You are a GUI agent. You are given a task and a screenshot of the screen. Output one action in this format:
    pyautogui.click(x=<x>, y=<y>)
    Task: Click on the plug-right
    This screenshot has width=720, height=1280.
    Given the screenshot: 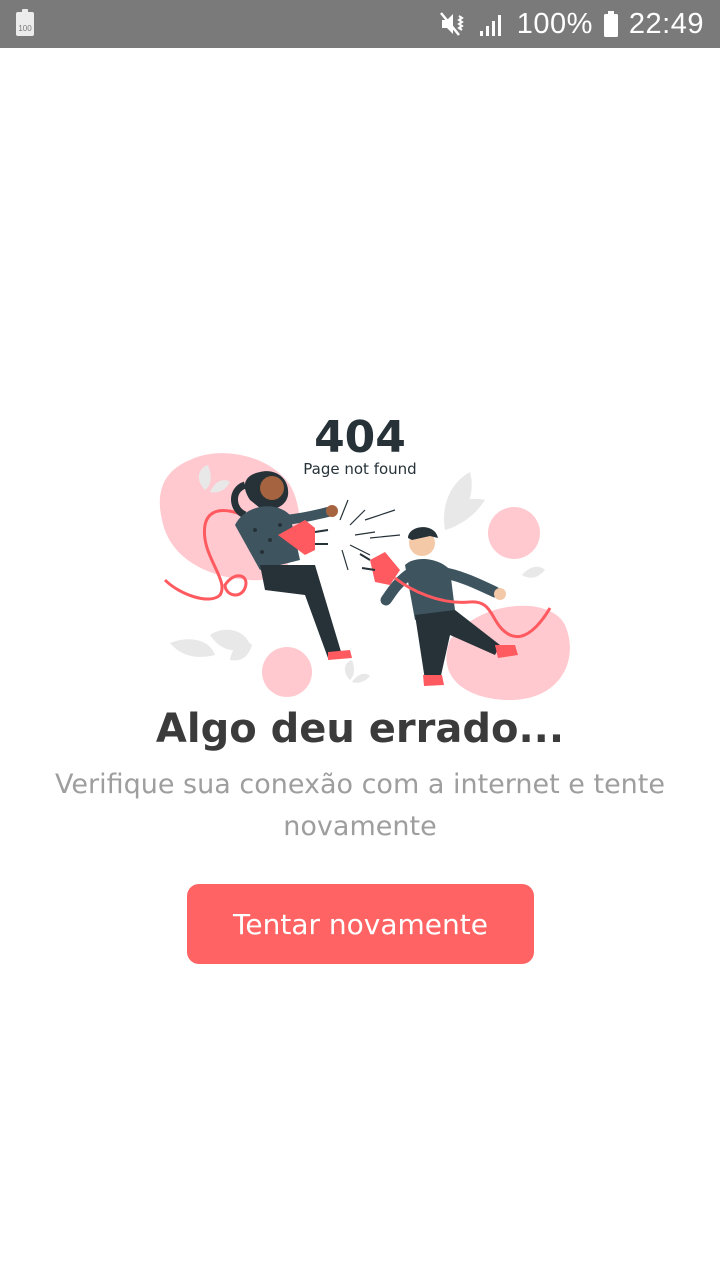 What is the action you would take?
    pyautogui.click(x=379, y=568)
    